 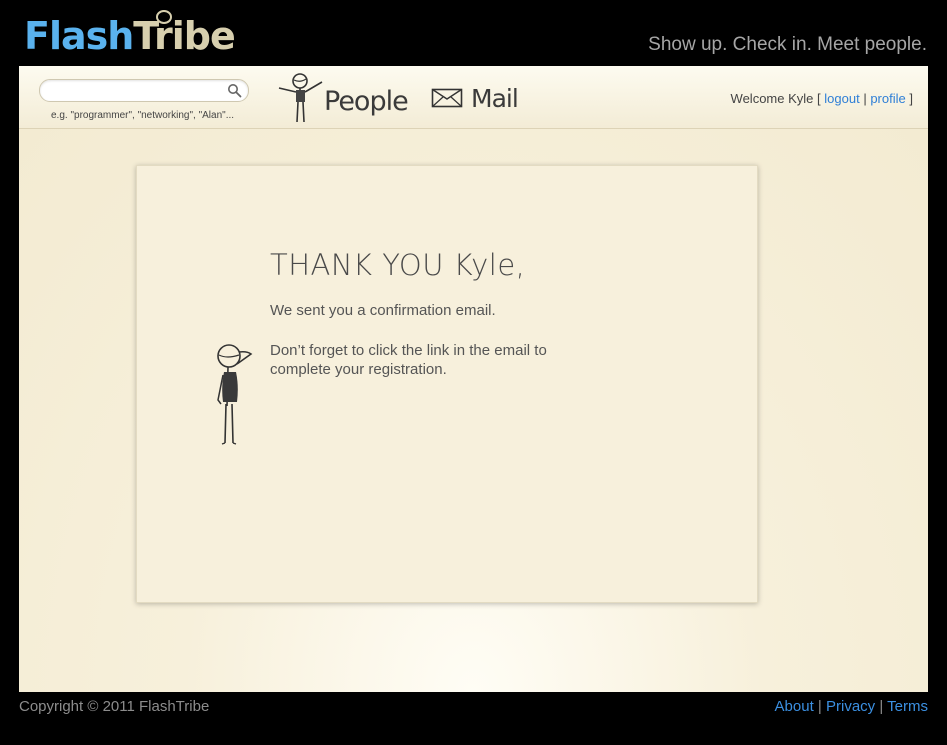 What do you see at coordinates (300, 98) in the screenshot?
I see `stick-figure-icon` at bounding box center [300, 98].